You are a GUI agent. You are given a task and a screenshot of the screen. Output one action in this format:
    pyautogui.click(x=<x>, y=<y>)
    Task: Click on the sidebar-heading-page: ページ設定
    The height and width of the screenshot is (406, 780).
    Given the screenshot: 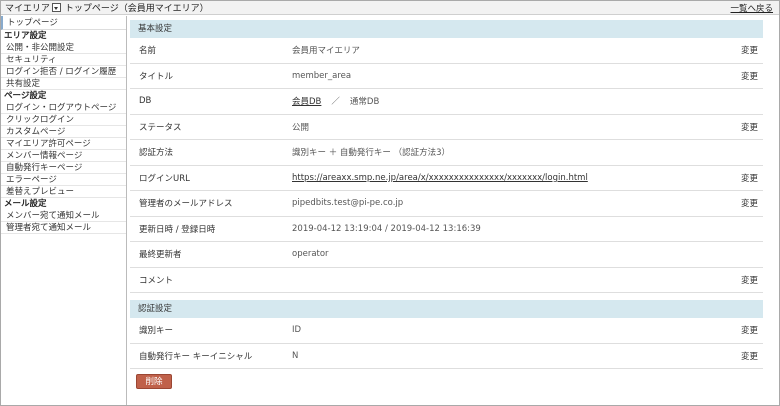 What is the action you would take?
    pyautogui.click(x=25, y=96)
    